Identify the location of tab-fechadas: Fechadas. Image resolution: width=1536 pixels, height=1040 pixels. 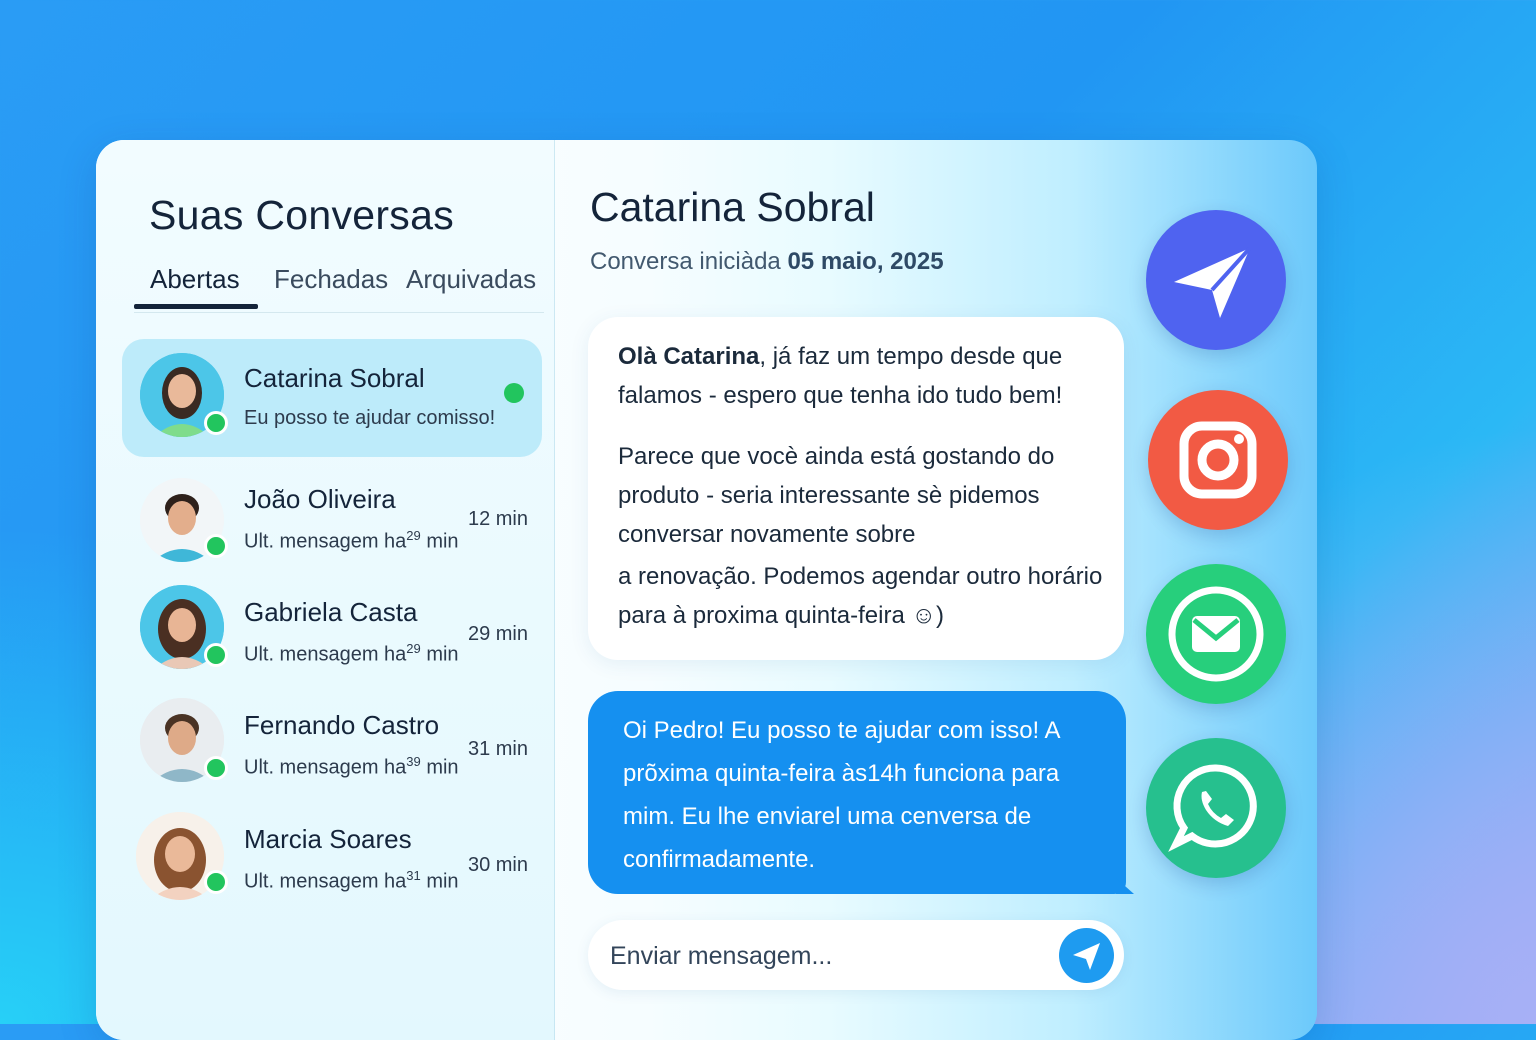
(331, 279).